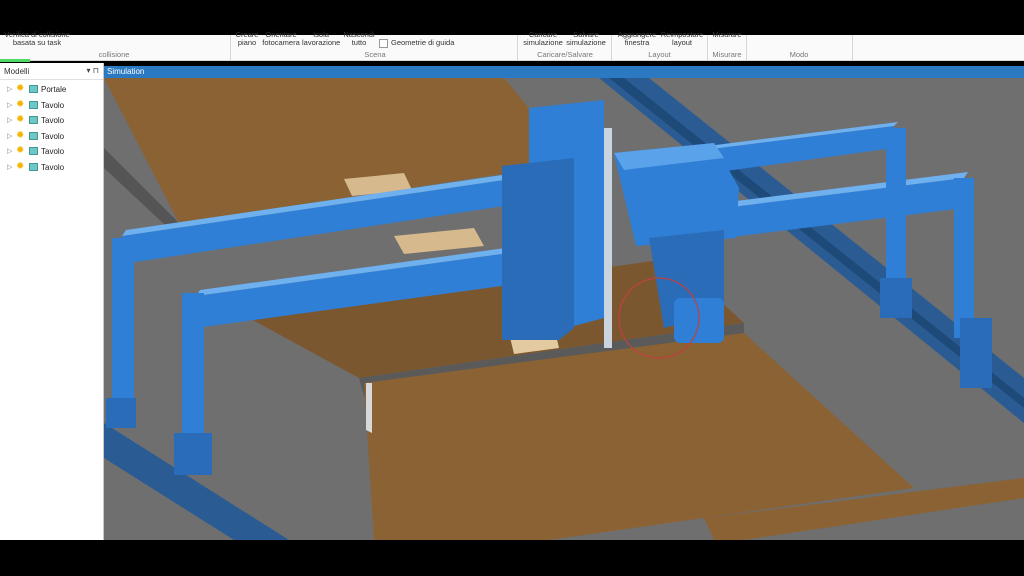 Image resolution: width=1024 pixels, height=576 pixels. I want to click on group-label-collision: collisione, so click(114, 54).